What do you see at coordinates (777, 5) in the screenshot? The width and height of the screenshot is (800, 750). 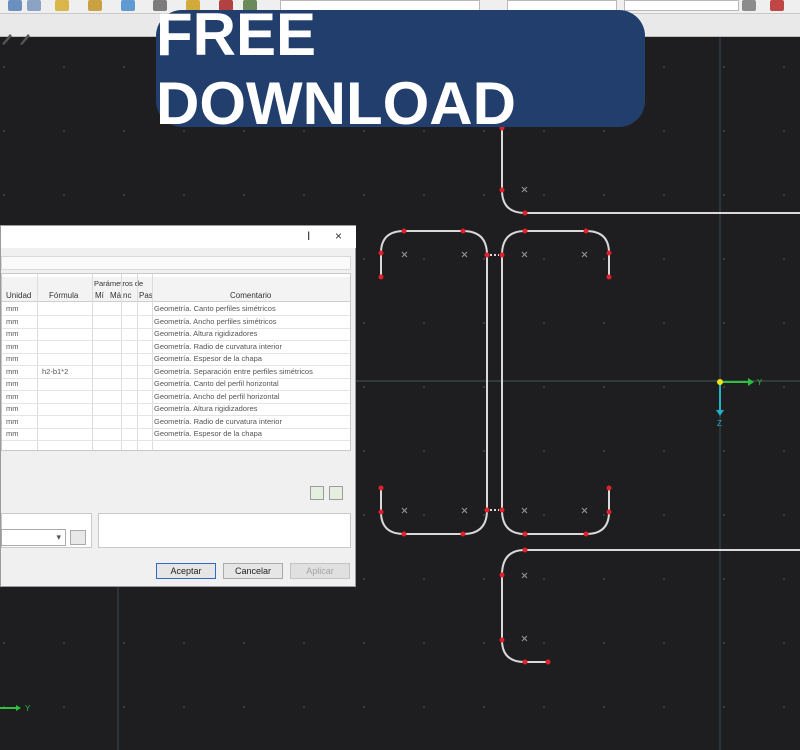 I see `search-icon` at bounding box center [777, 5].